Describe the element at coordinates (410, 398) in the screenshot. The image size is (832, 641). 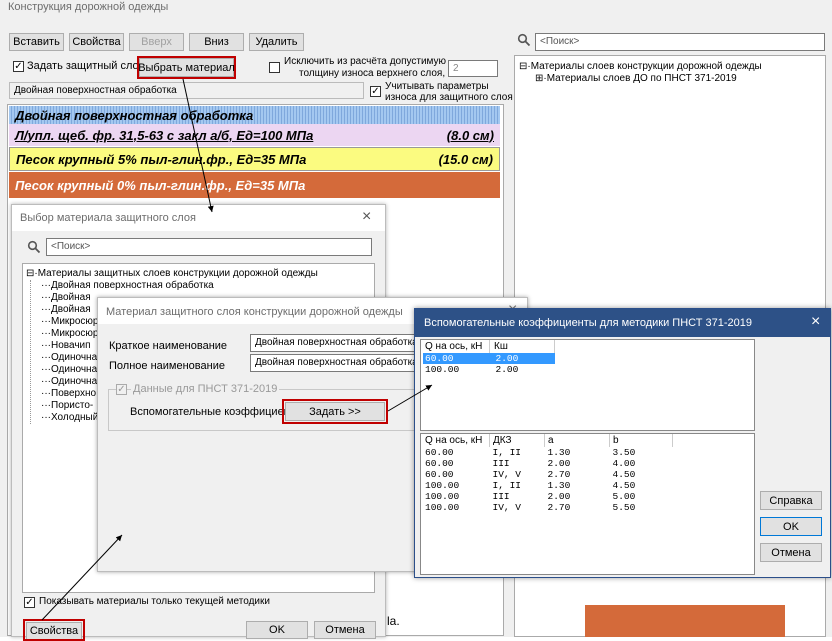
I see `arrow-set-coef` at that location.